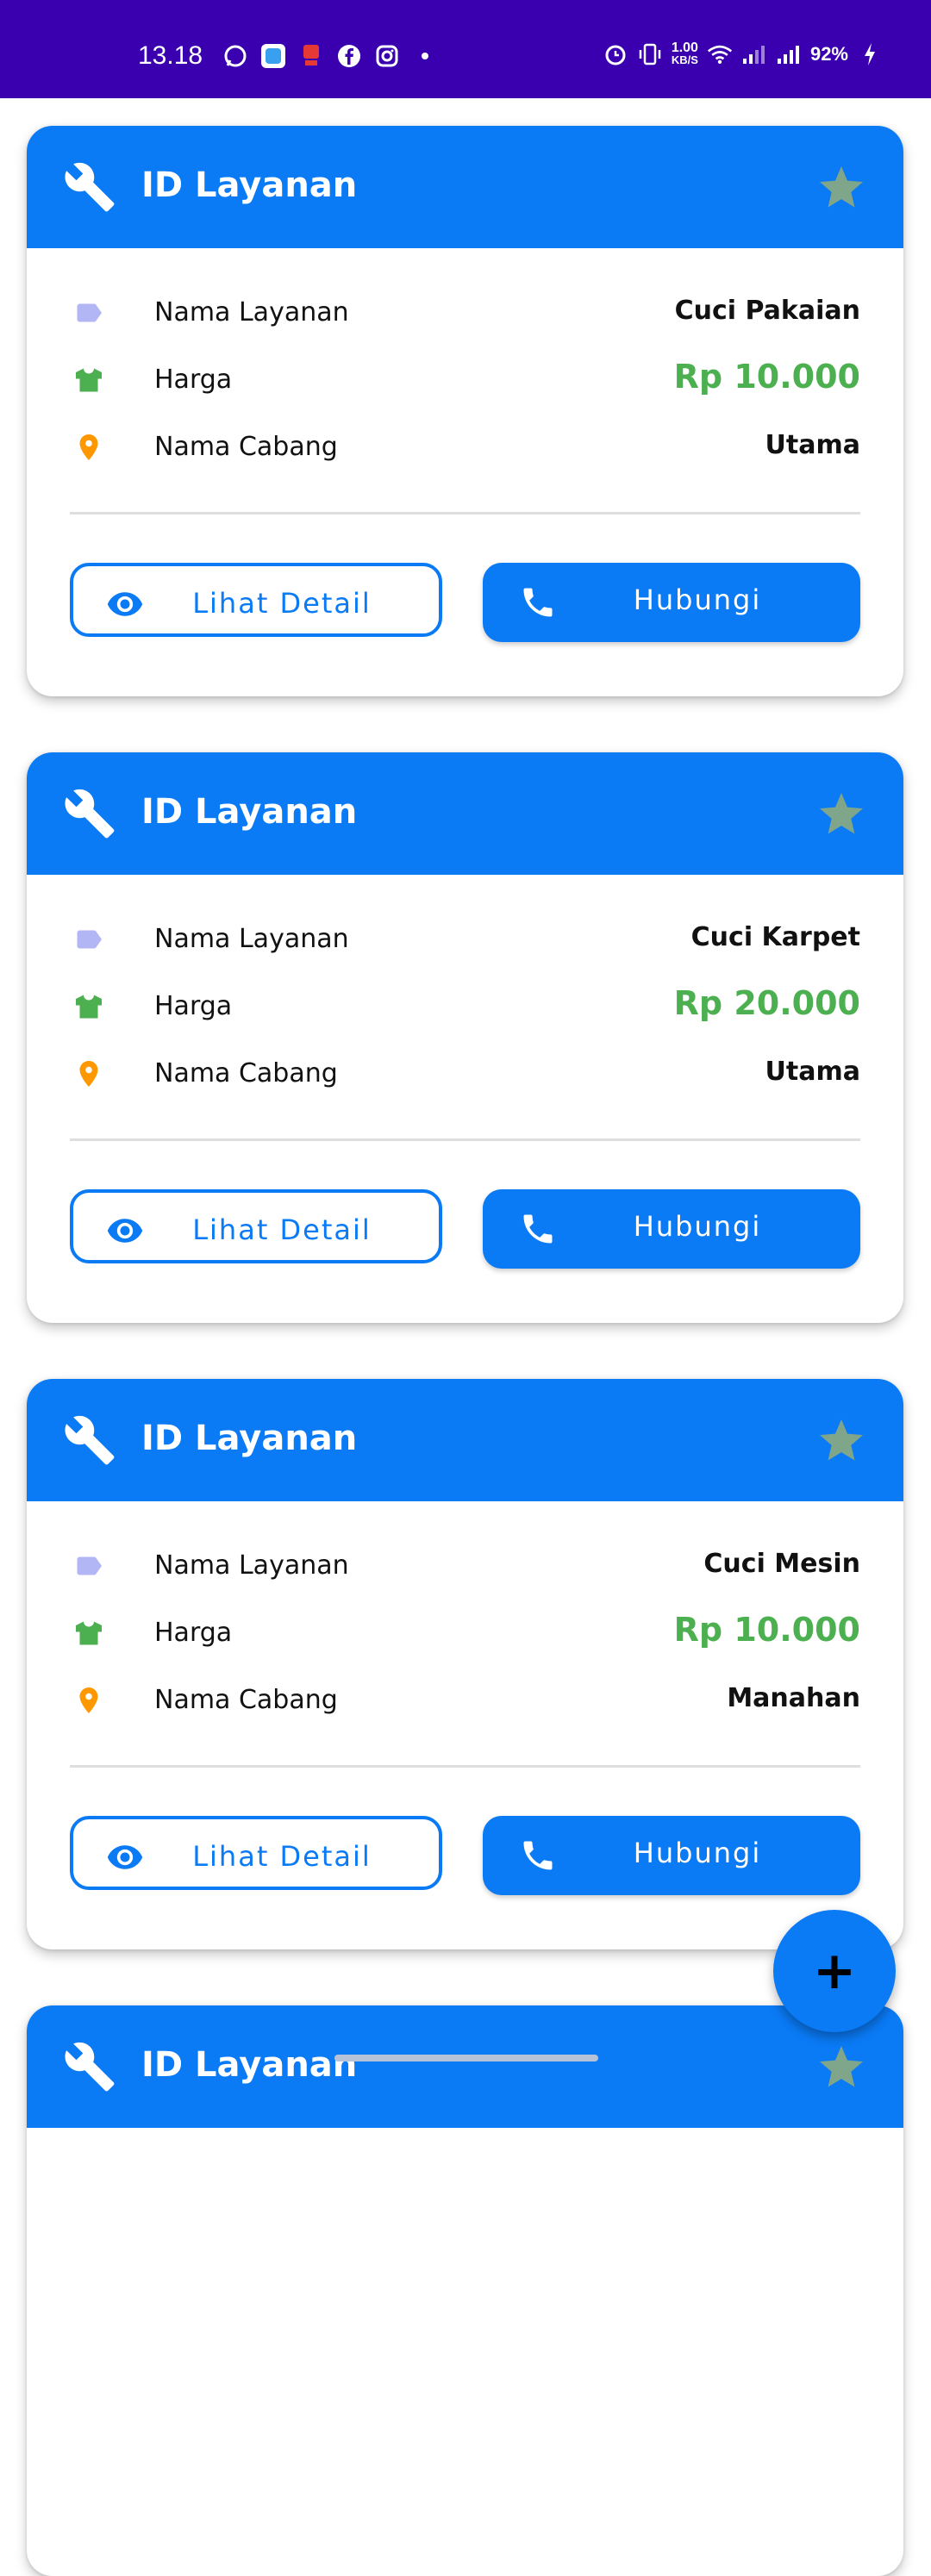  What do you see at coordinates (767, 311) in the screenshot?
I see `service-name-value: Cuci Pakaian` at bounding box center [767, 311].